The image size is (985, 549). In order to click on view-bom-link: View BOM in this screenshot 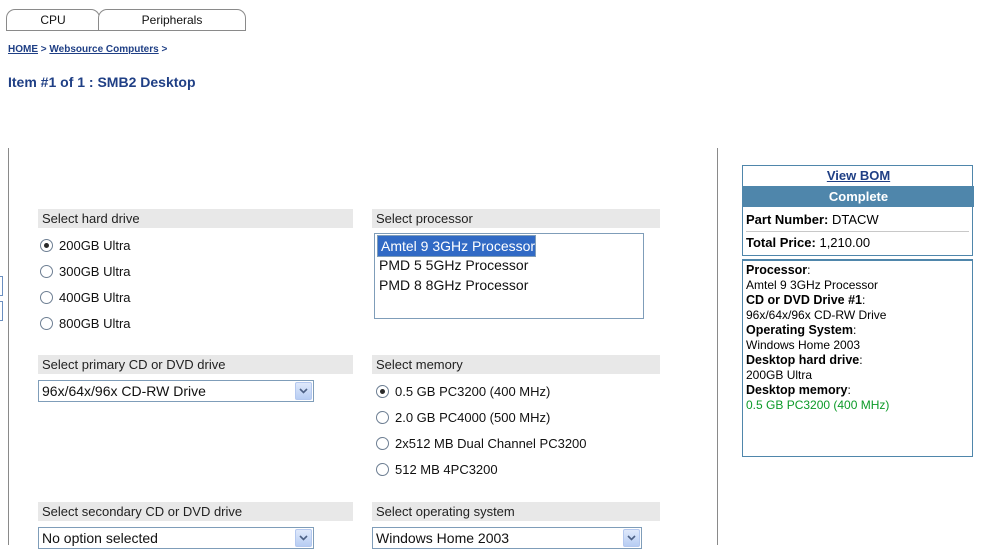, I will do `click(858, 175)`.